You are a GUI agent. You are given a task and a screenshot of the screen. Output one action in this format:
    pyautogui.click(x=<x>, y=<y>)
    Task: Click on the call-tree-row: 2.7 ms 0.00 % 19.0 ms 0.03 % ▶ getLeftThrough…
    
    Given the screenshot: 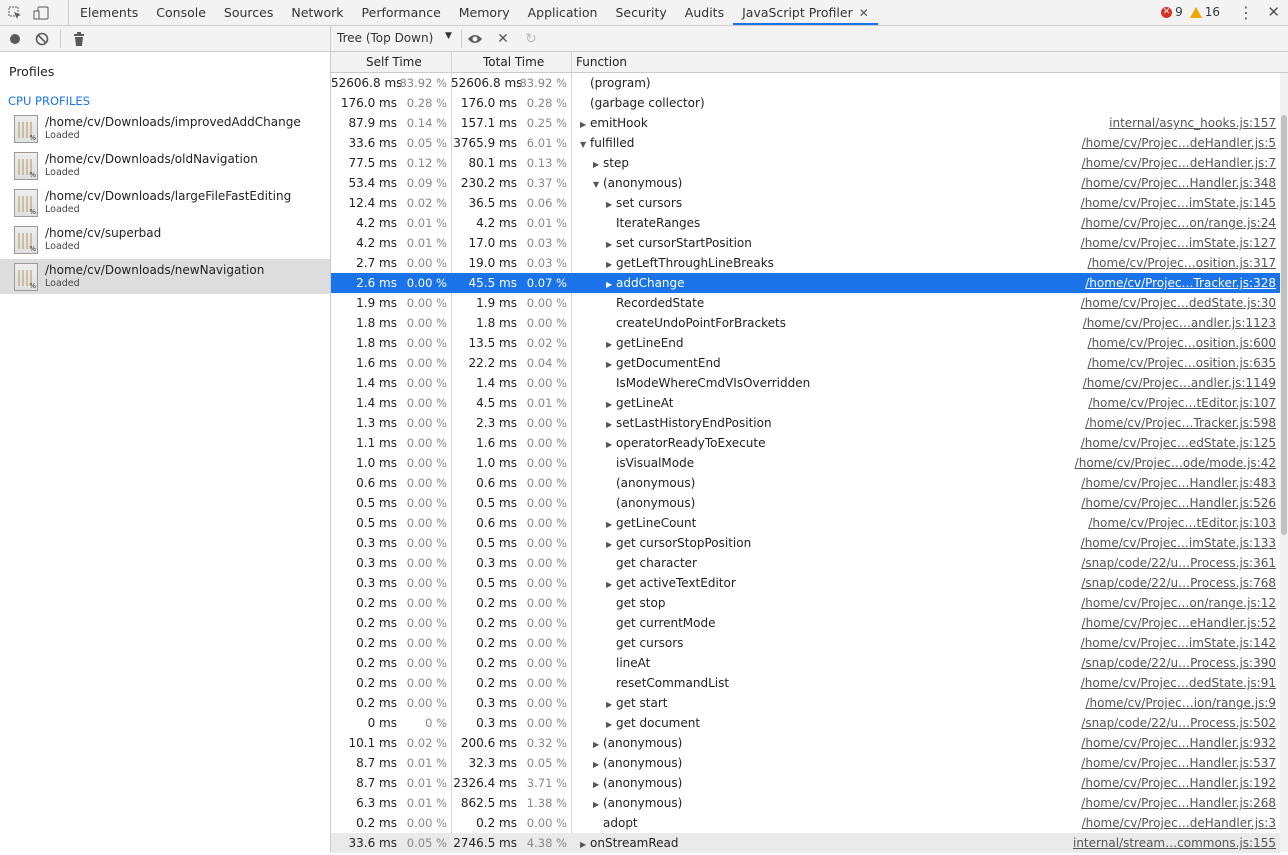 What is the action you would take?
    pyautogui.click(x=805, y=263)
    